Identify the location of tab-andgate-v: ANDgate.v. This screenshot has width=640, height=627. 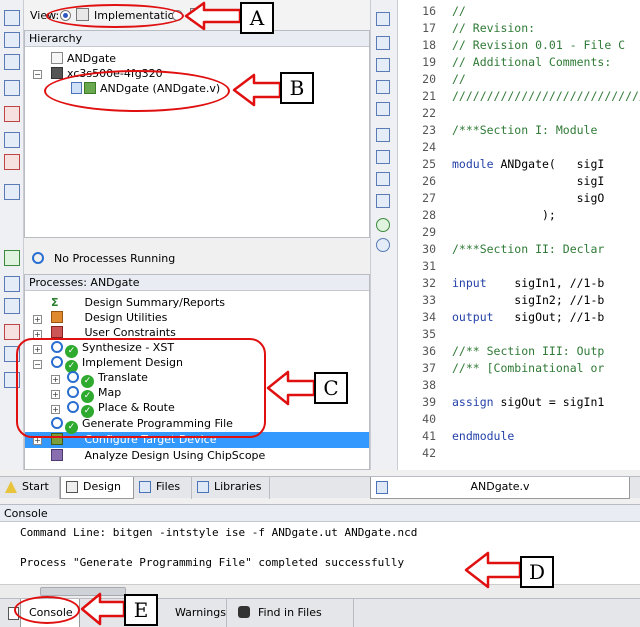
(500, 488).